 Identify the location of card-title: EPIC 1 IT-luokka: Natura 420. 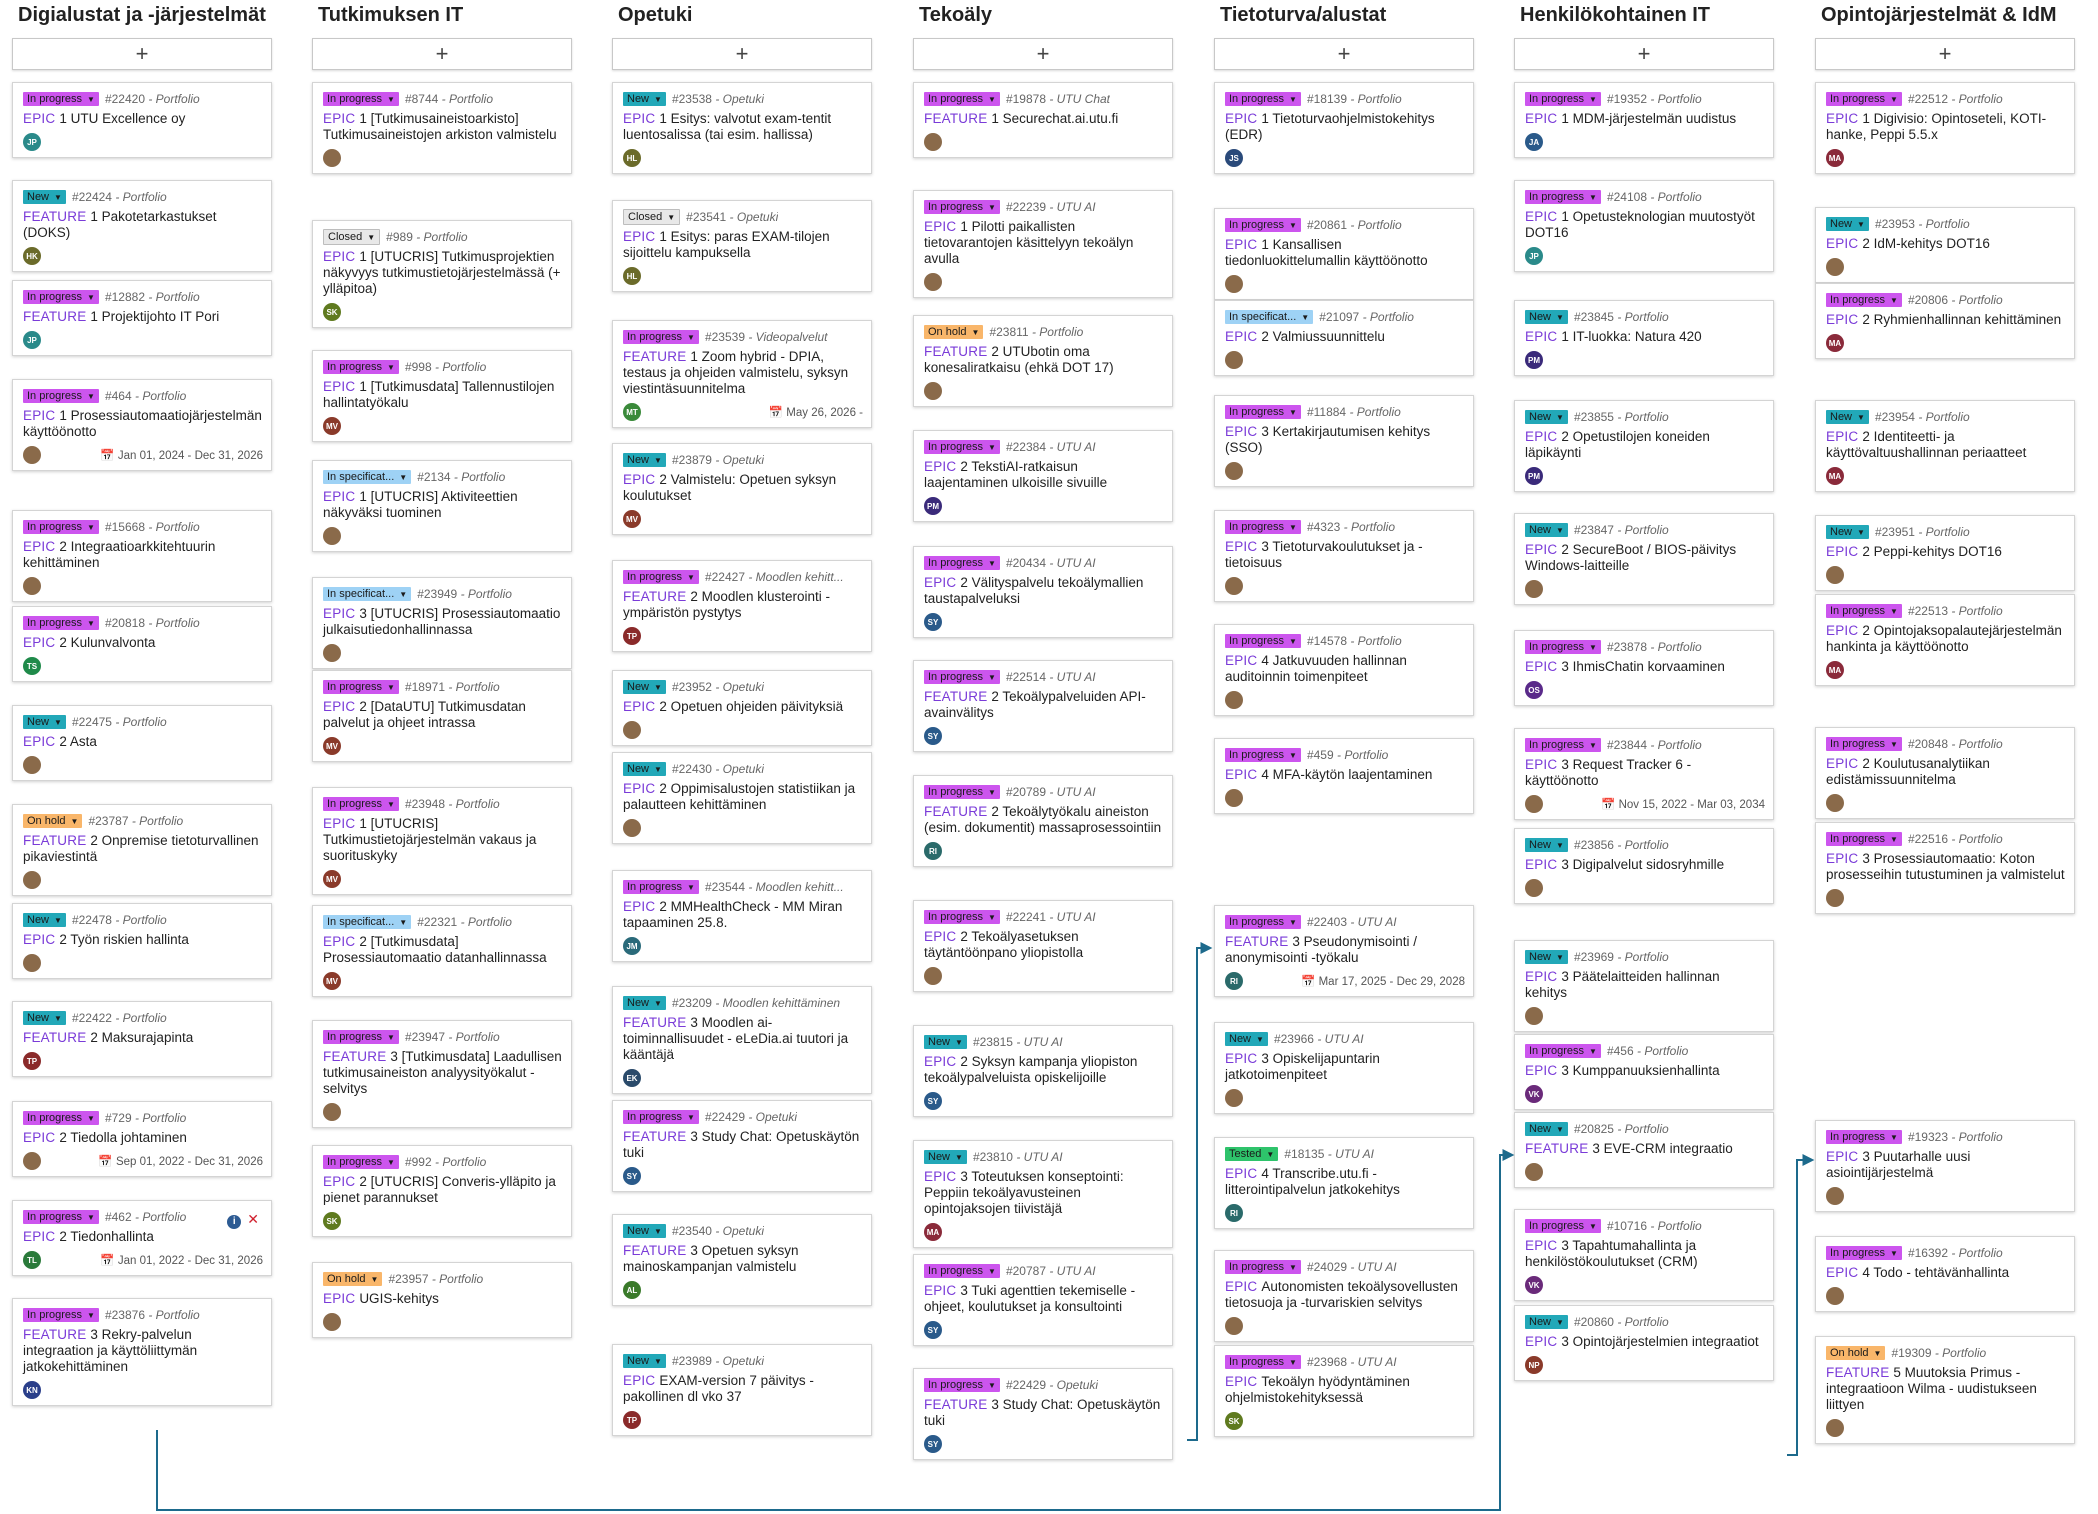
(1645, 337).